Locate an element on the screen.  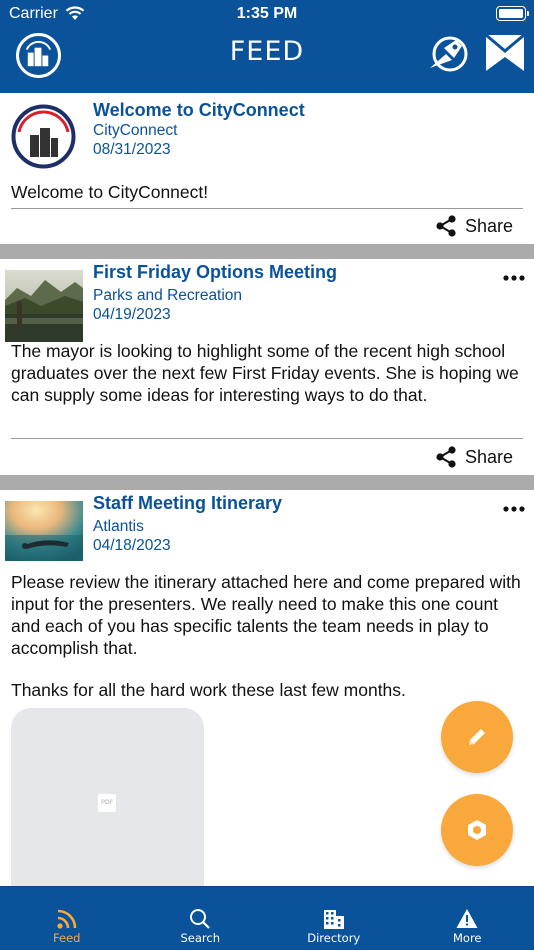
post-source: Parks and Recreation is located at coordinates (168, 295).